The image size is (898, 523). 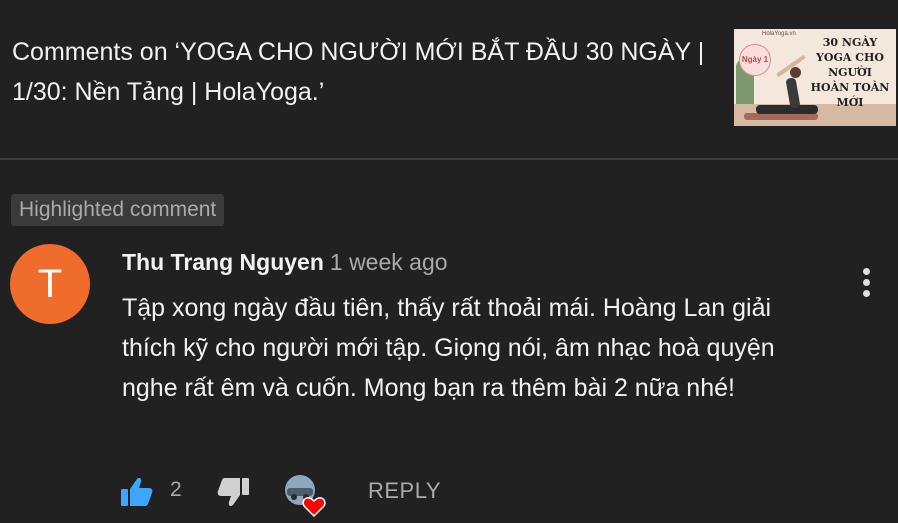 I want to click on comment-menu-button, so click(x=866, y=284).